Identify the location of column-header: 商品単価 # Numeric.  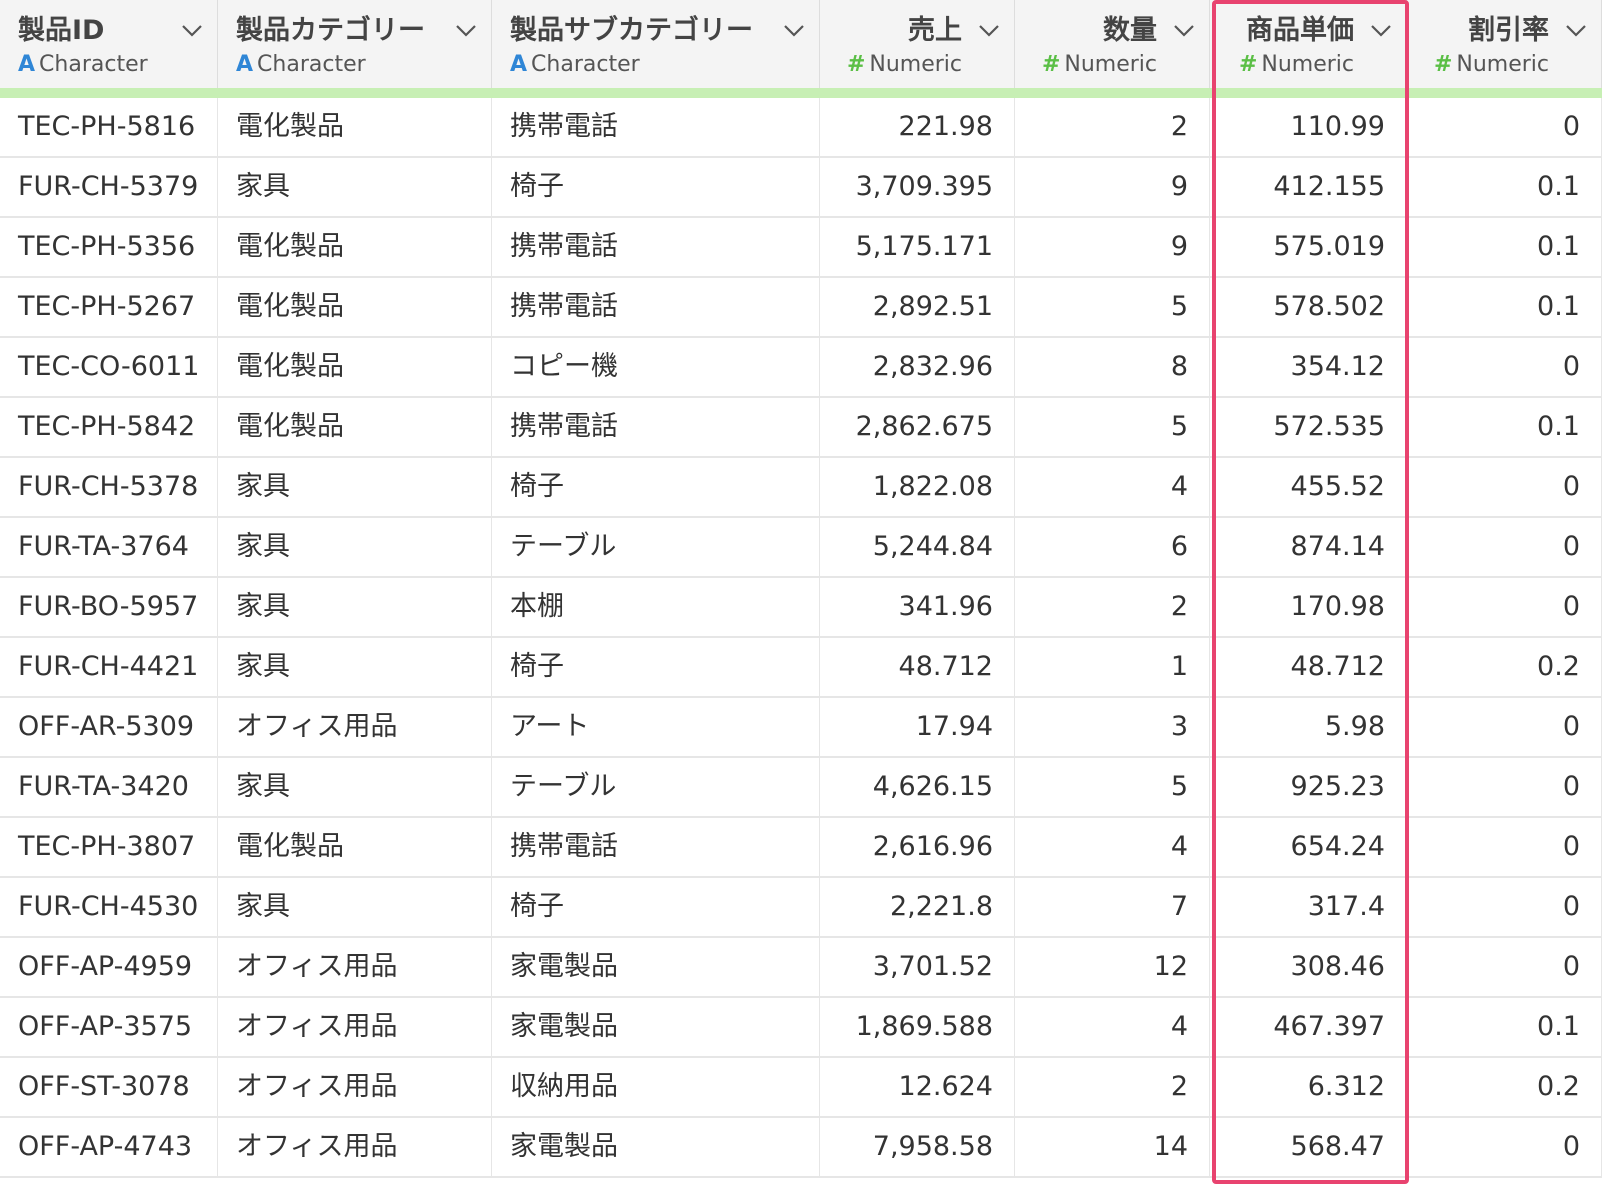
(1308, 44).